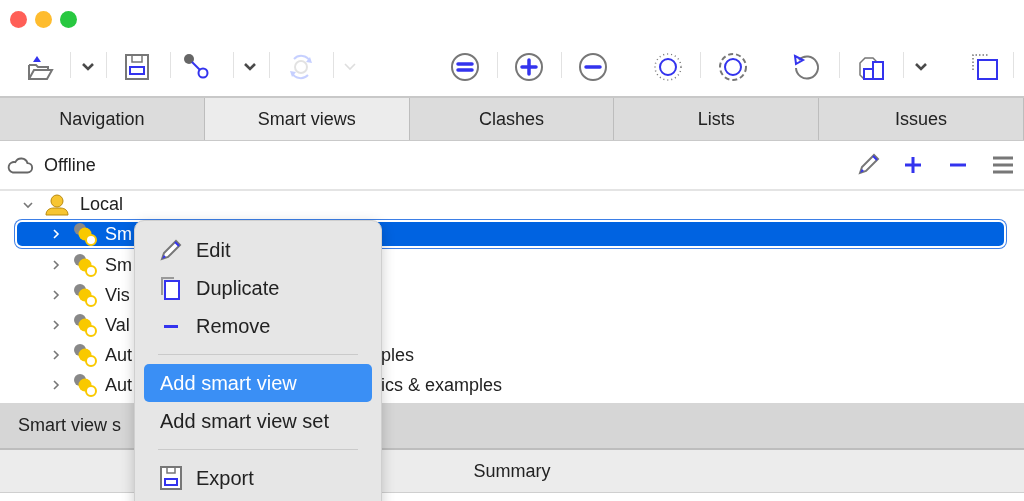 The image size is (1024, 501). I want to click on tree-item-label: ics & examples, so click(442, 385).